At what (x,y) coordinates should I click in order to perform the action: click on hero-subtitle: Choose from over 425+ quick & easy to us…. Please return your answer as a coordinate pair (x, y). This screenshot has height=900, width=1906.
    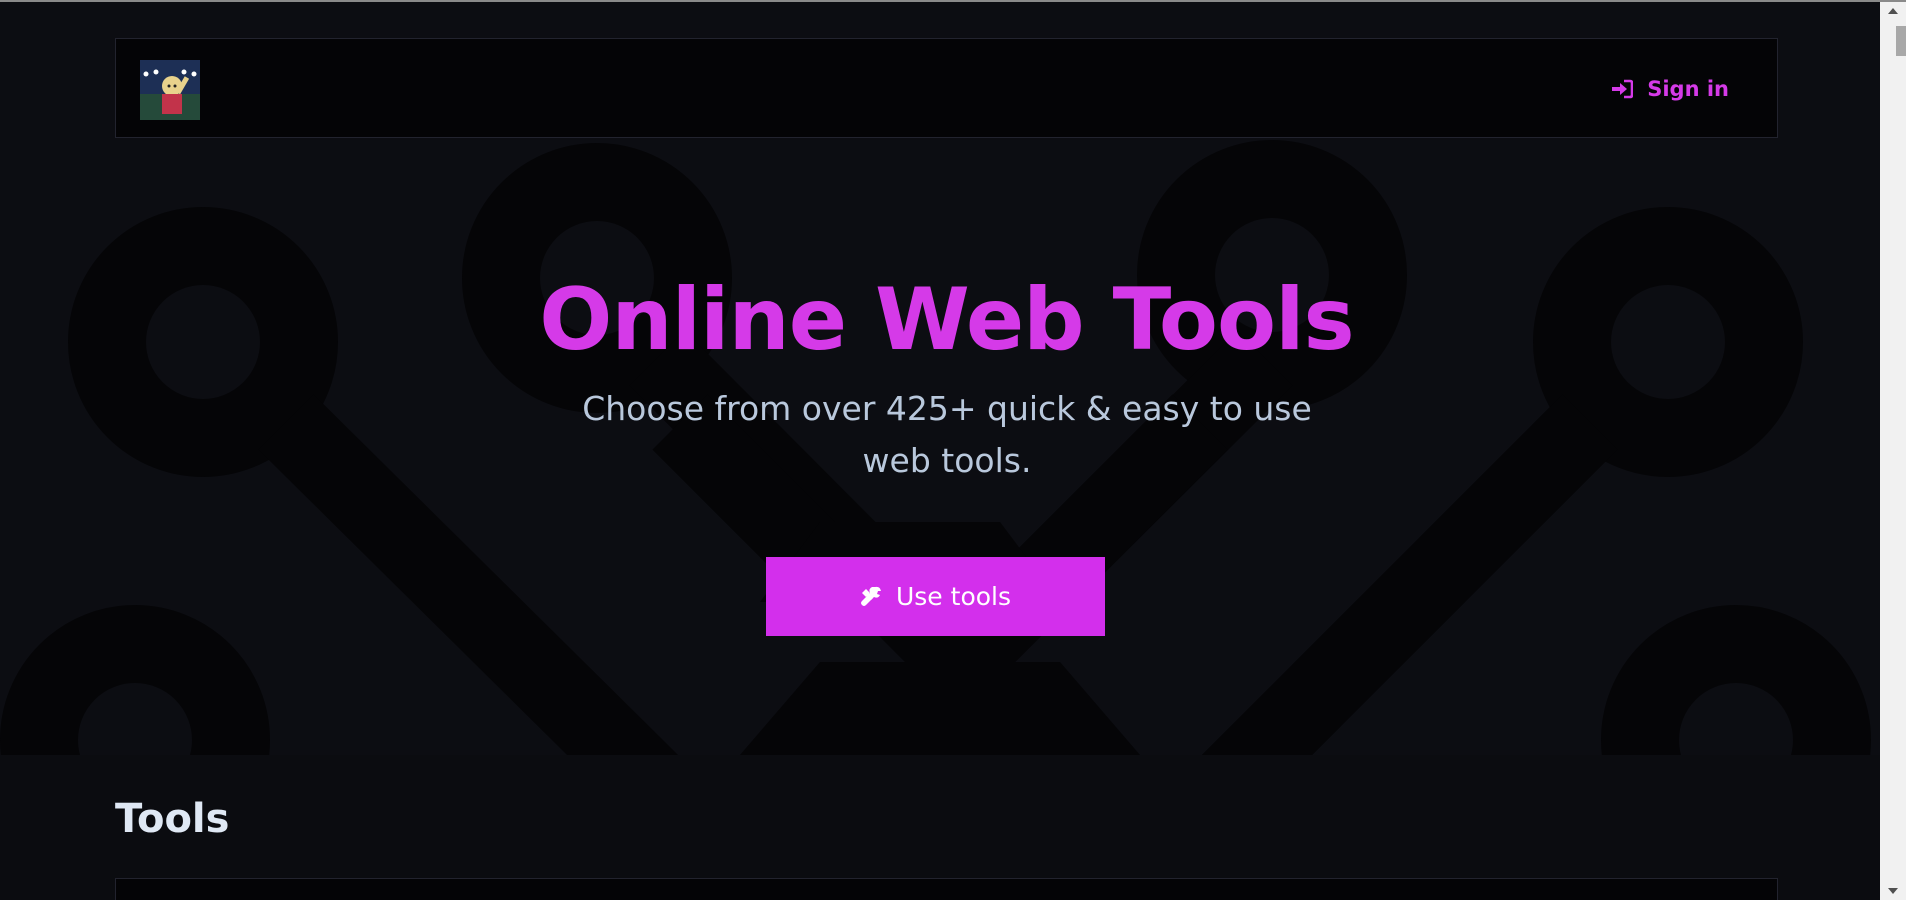
    Looking at the image, I should click on (947, 434).